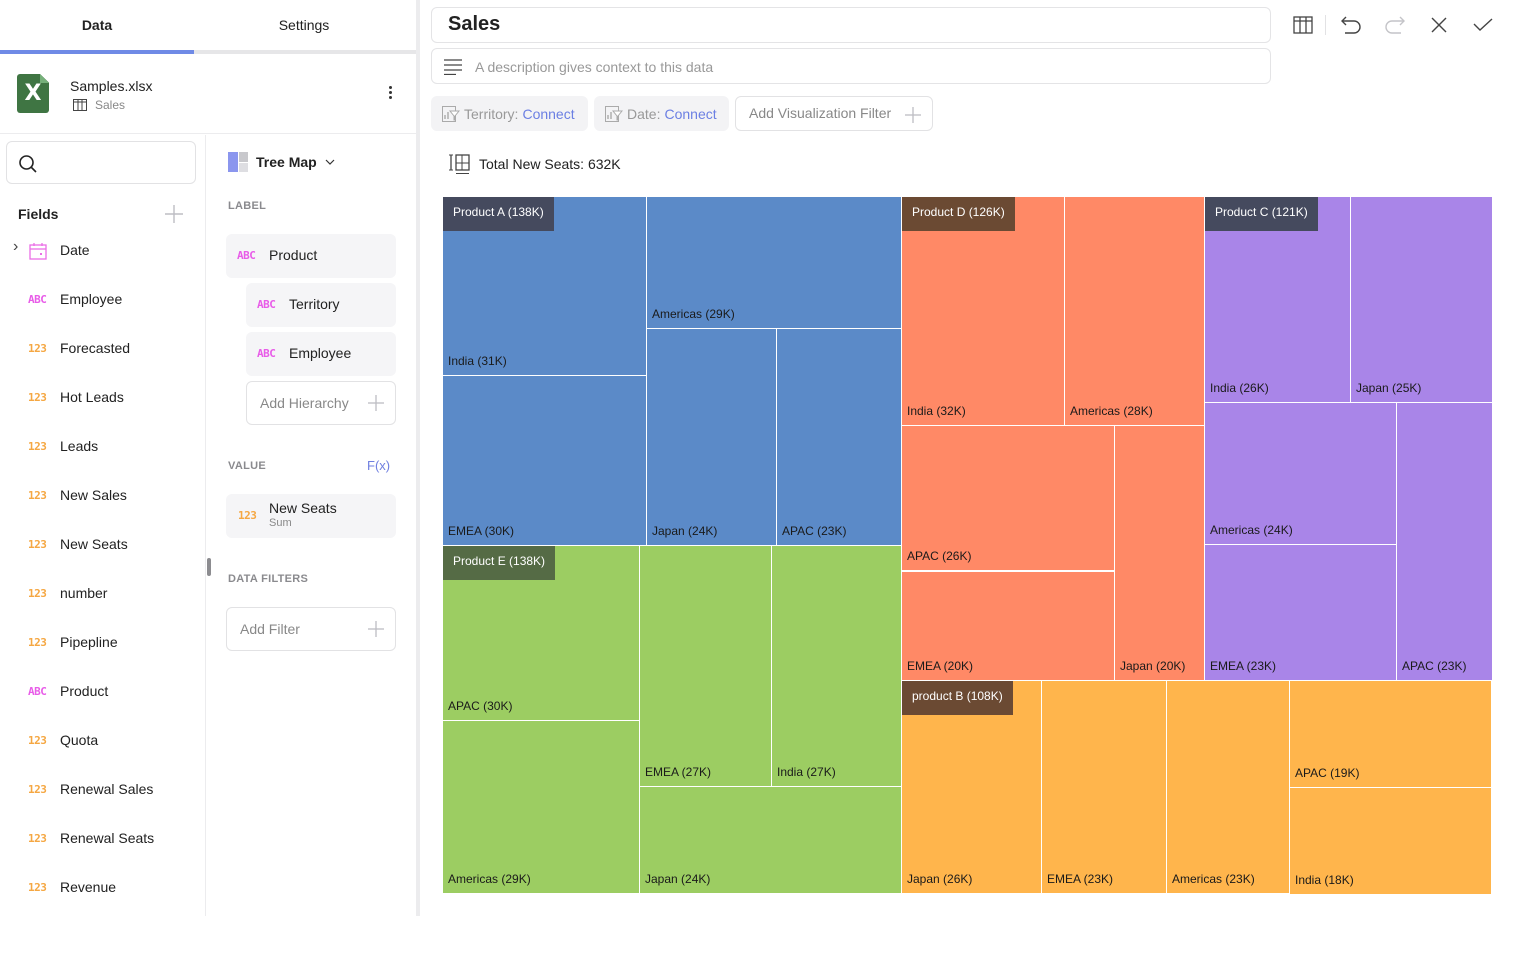 The width and height of the screenshot is (1514, 958). Describe the element at coordinates (1228, 787) in the screenshot. I see `treemap-cell: Americas (23K)` at that location.